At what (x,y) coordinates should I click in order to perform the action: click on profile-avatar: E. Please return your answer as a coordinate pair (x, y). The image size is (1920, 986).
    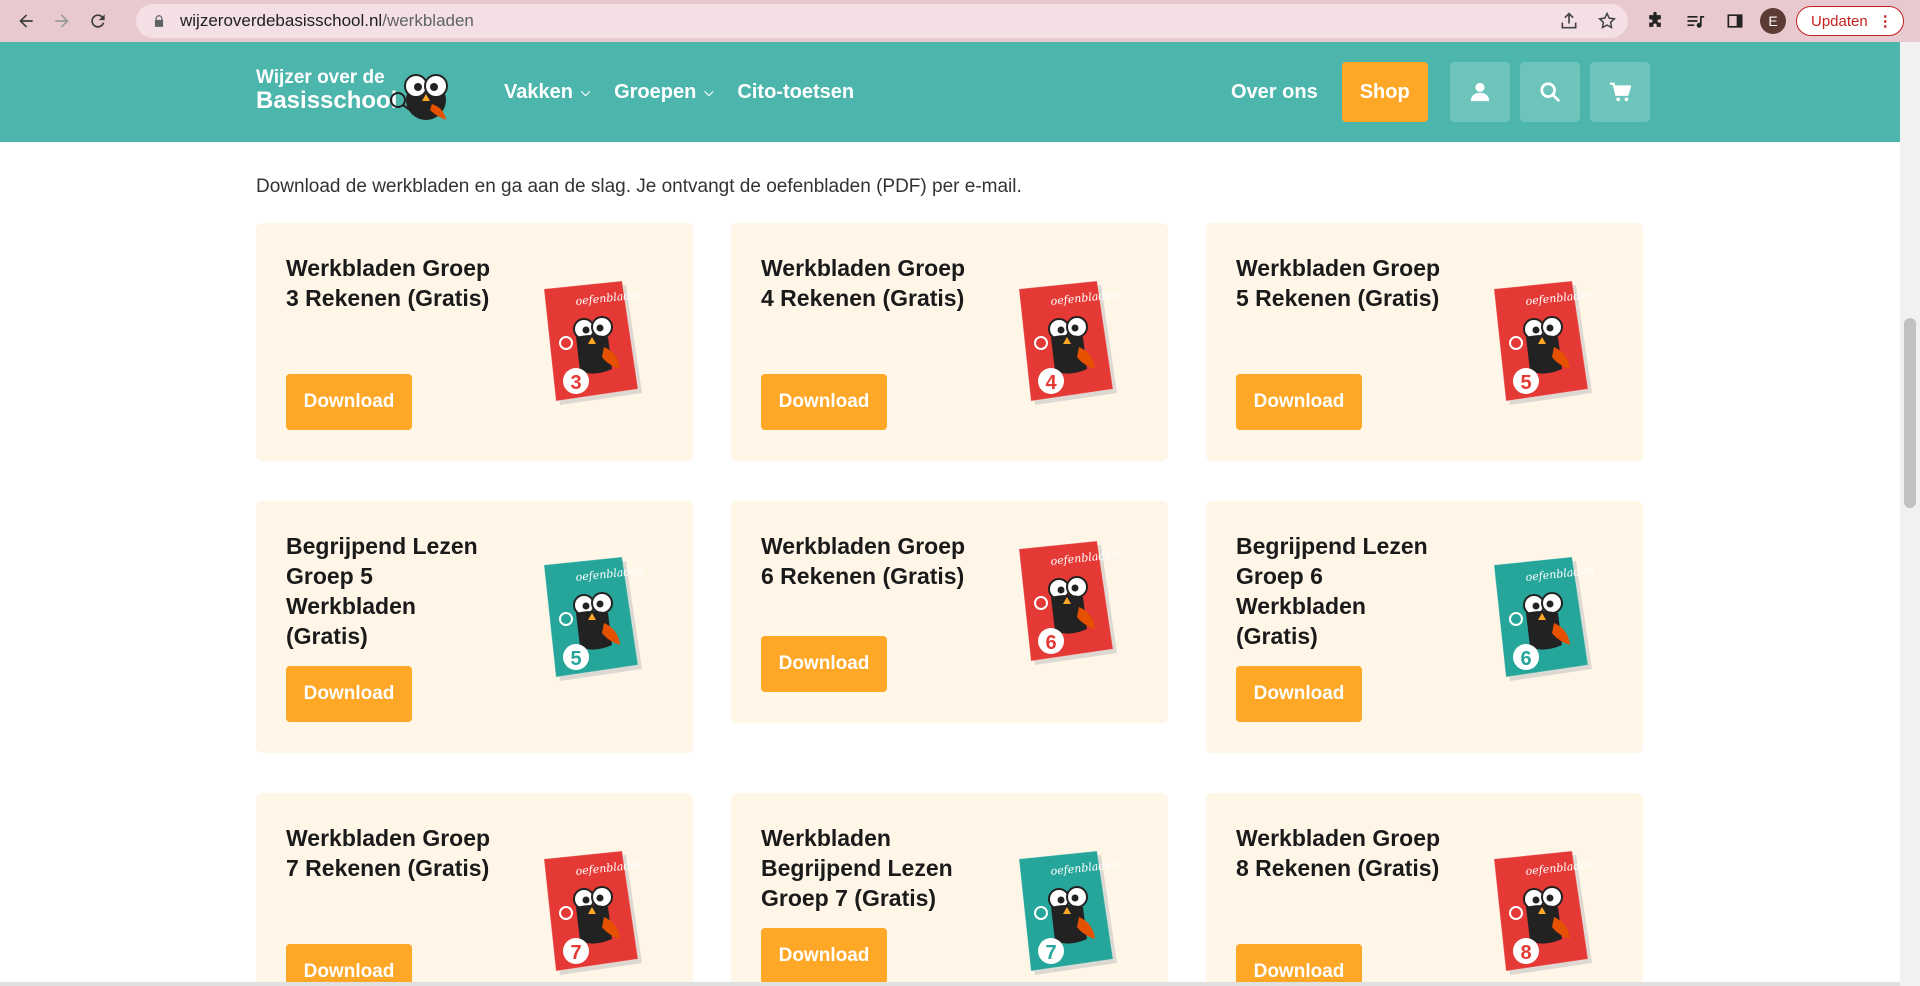
    Looking at the image, I should click on (1773, 21).